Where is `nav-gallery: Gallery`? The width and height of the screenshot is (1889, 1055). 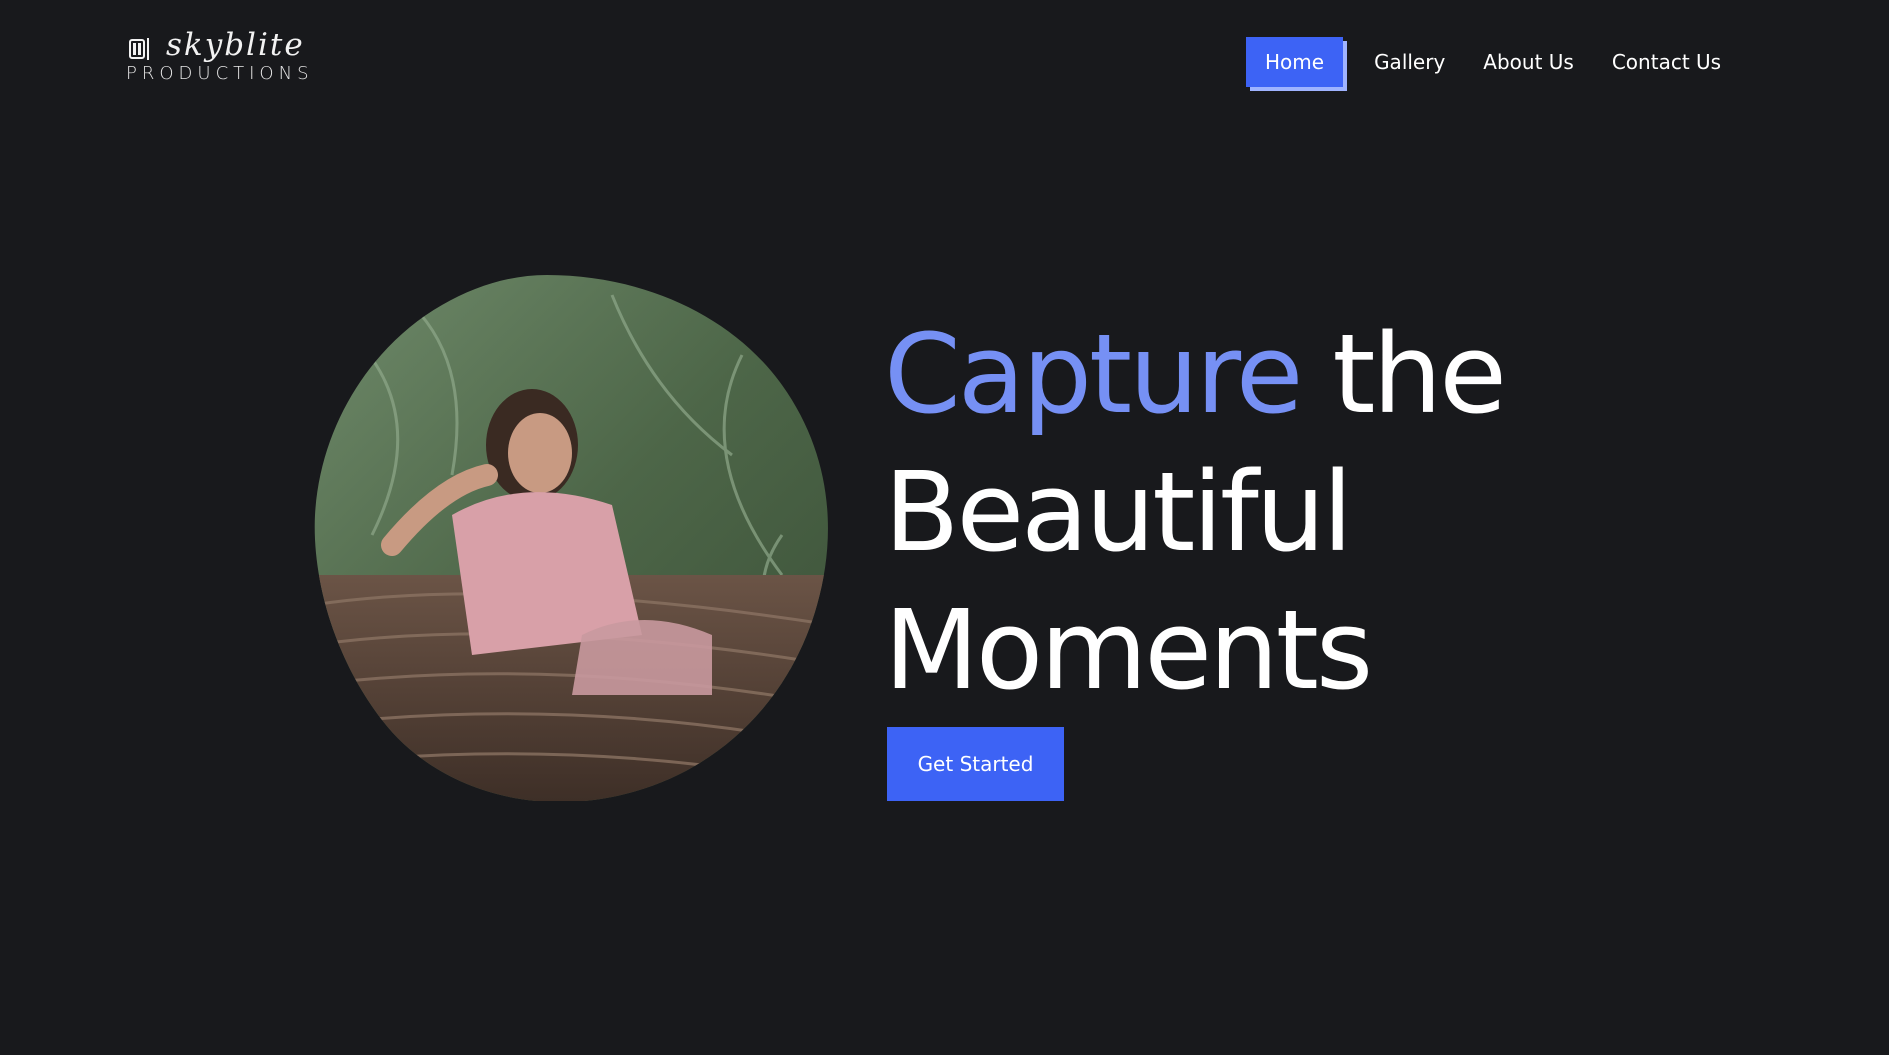 nav-gallery: Gallery is located at coordinates (1409, 62).